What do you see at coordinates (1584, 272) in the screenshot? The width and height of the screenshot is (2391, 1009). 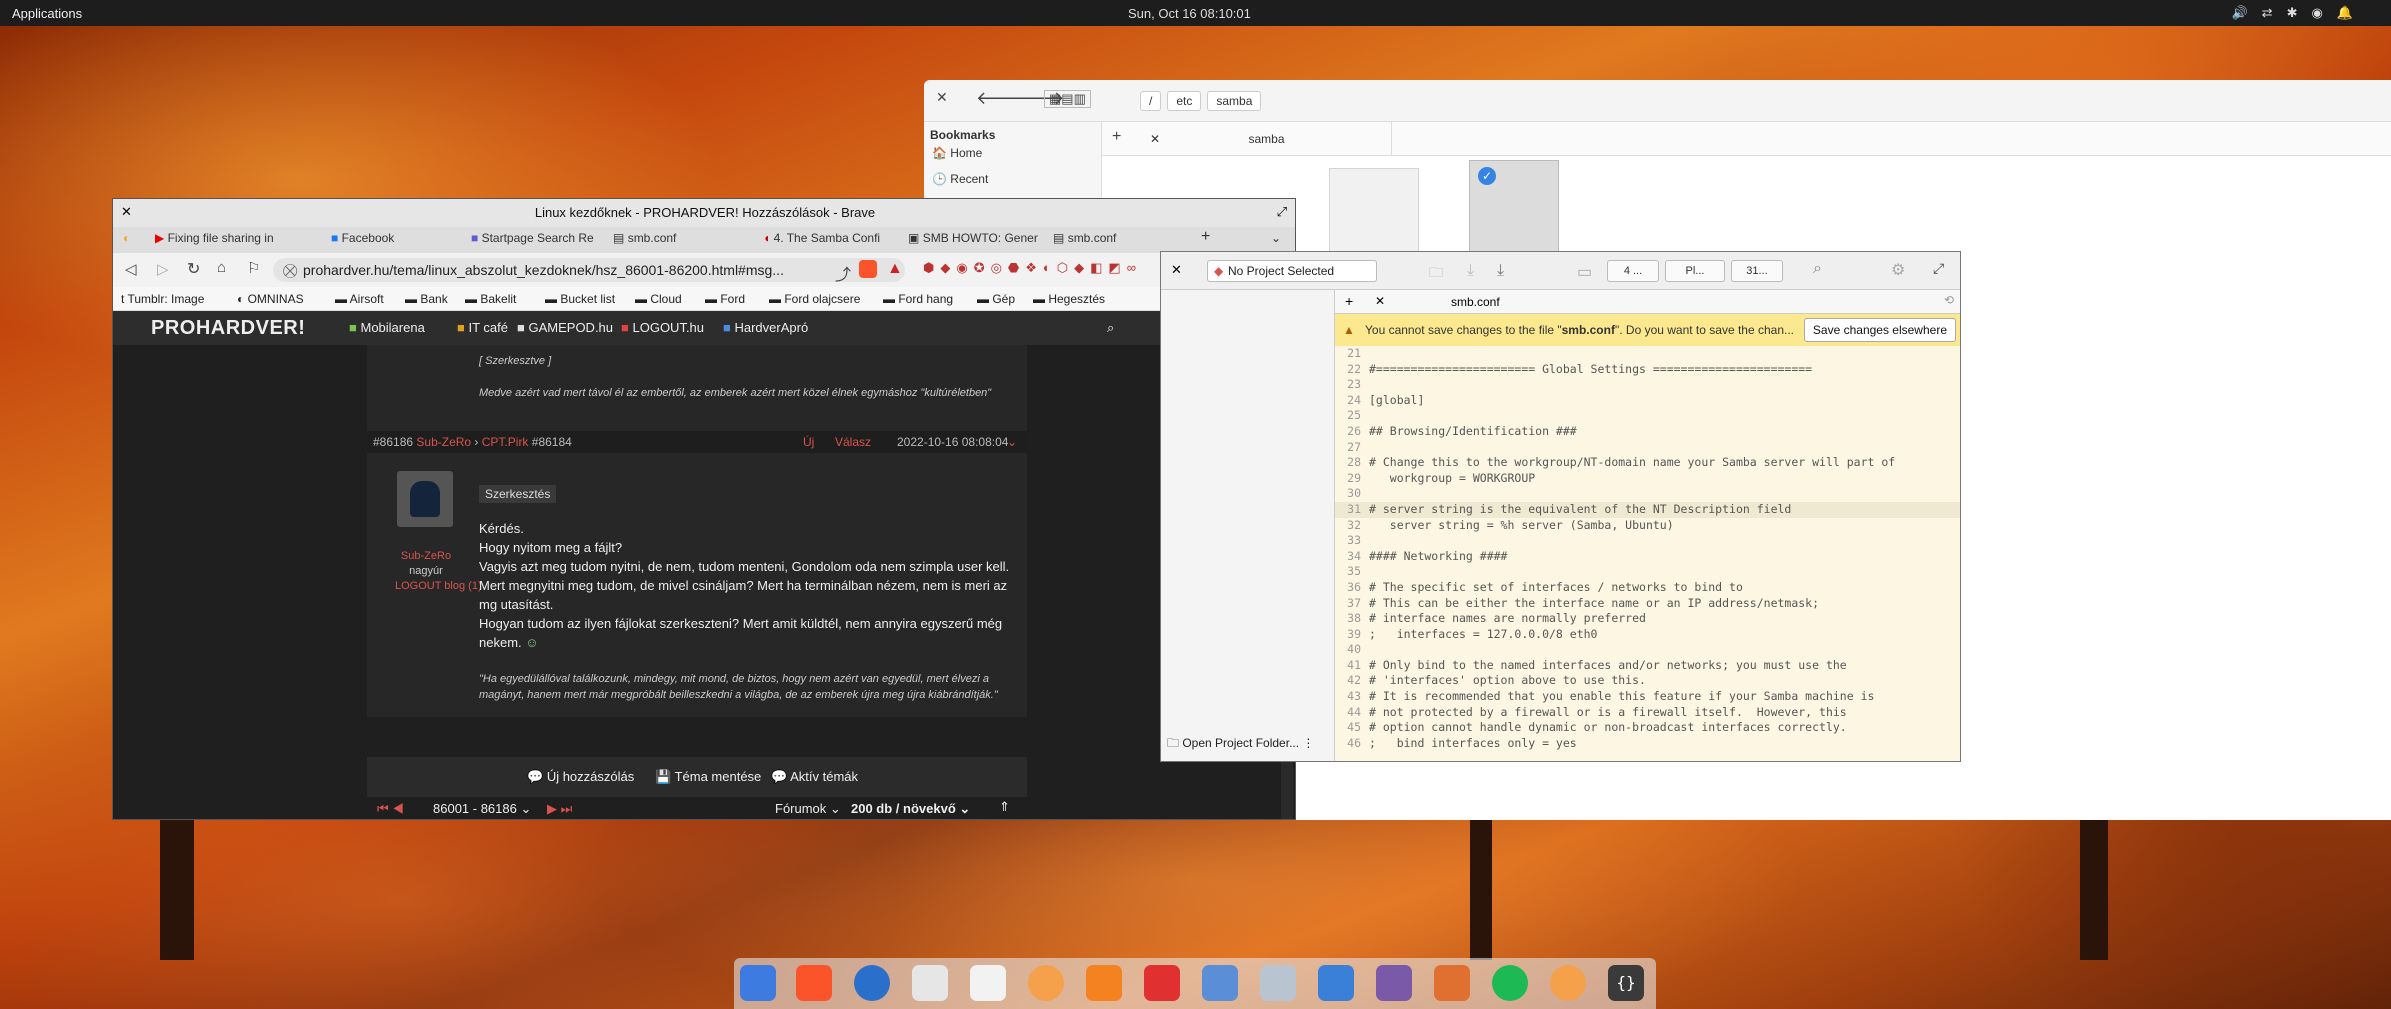 I see `tag-icon: ▭` at bounding box center [1584, 272].